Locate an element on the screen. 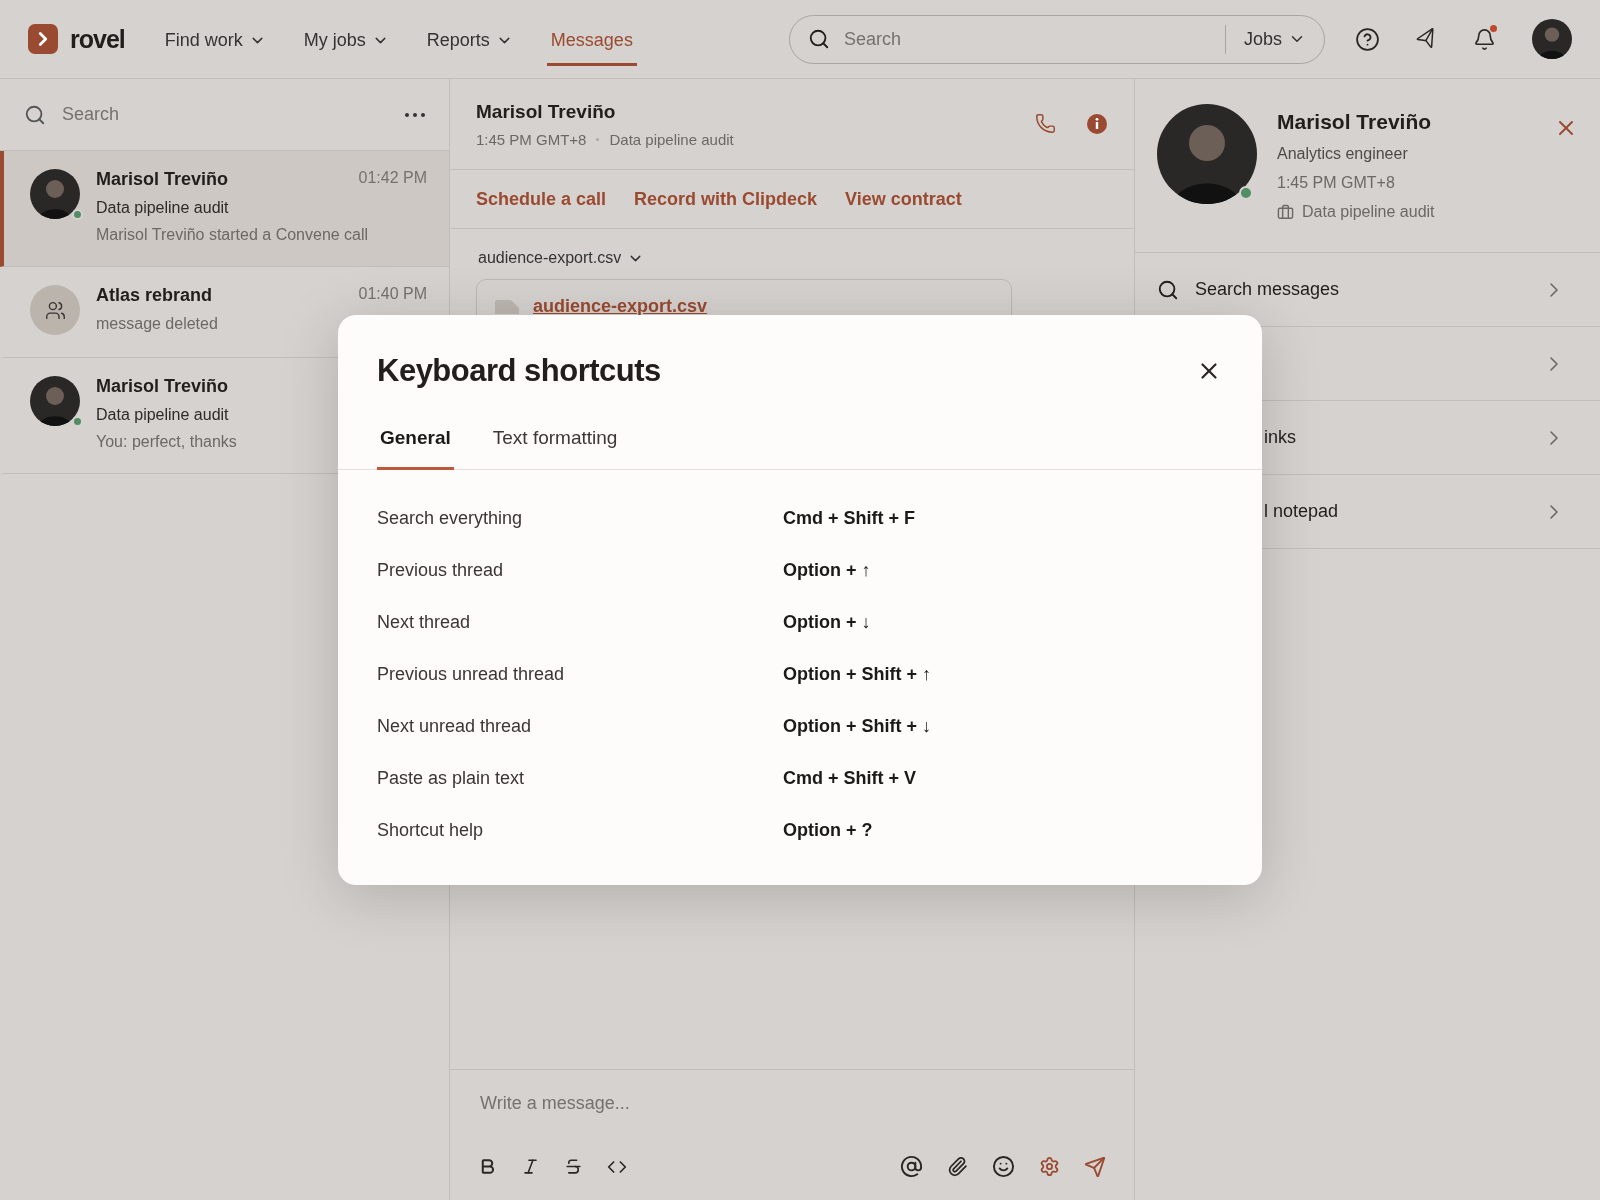  scope-dropdown: Jobs is located at coordinates (1265, 39).